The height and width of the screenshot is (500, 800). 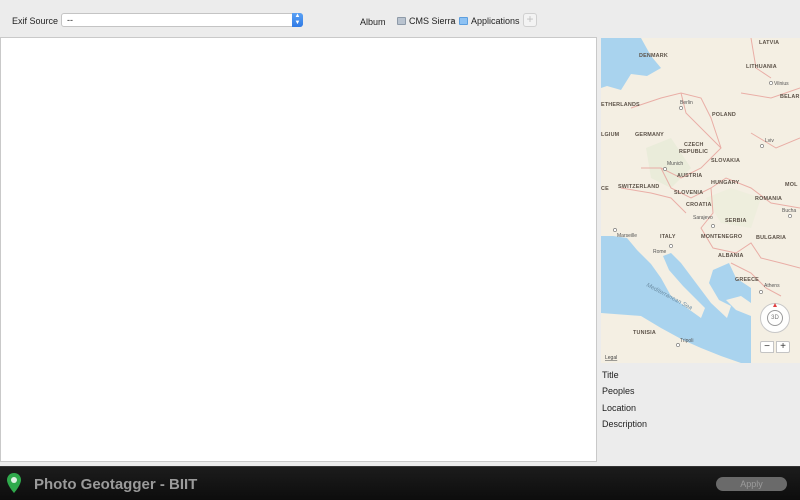 What do you see at coordinates (767, 347) in the screenshot?
I see `map-zoom-out-button: −` at bounding box center [767, 347].